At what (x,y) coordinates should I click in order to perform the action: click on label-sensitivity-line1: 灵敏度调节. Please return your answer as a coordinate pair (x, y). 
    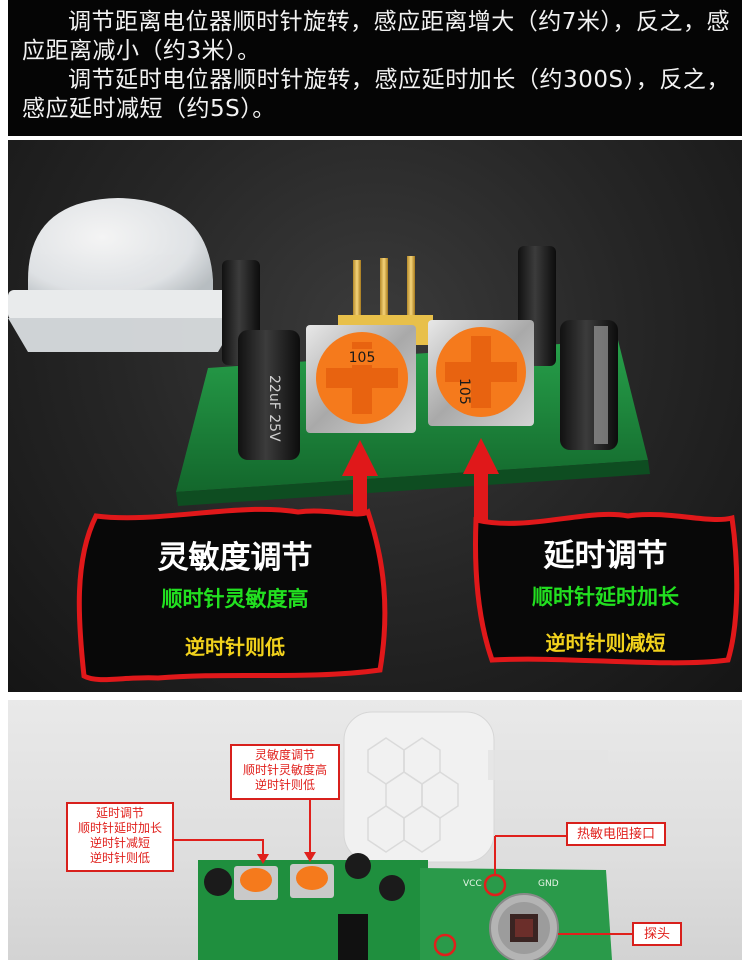
    Looking at the image, I should click on (284, 755).